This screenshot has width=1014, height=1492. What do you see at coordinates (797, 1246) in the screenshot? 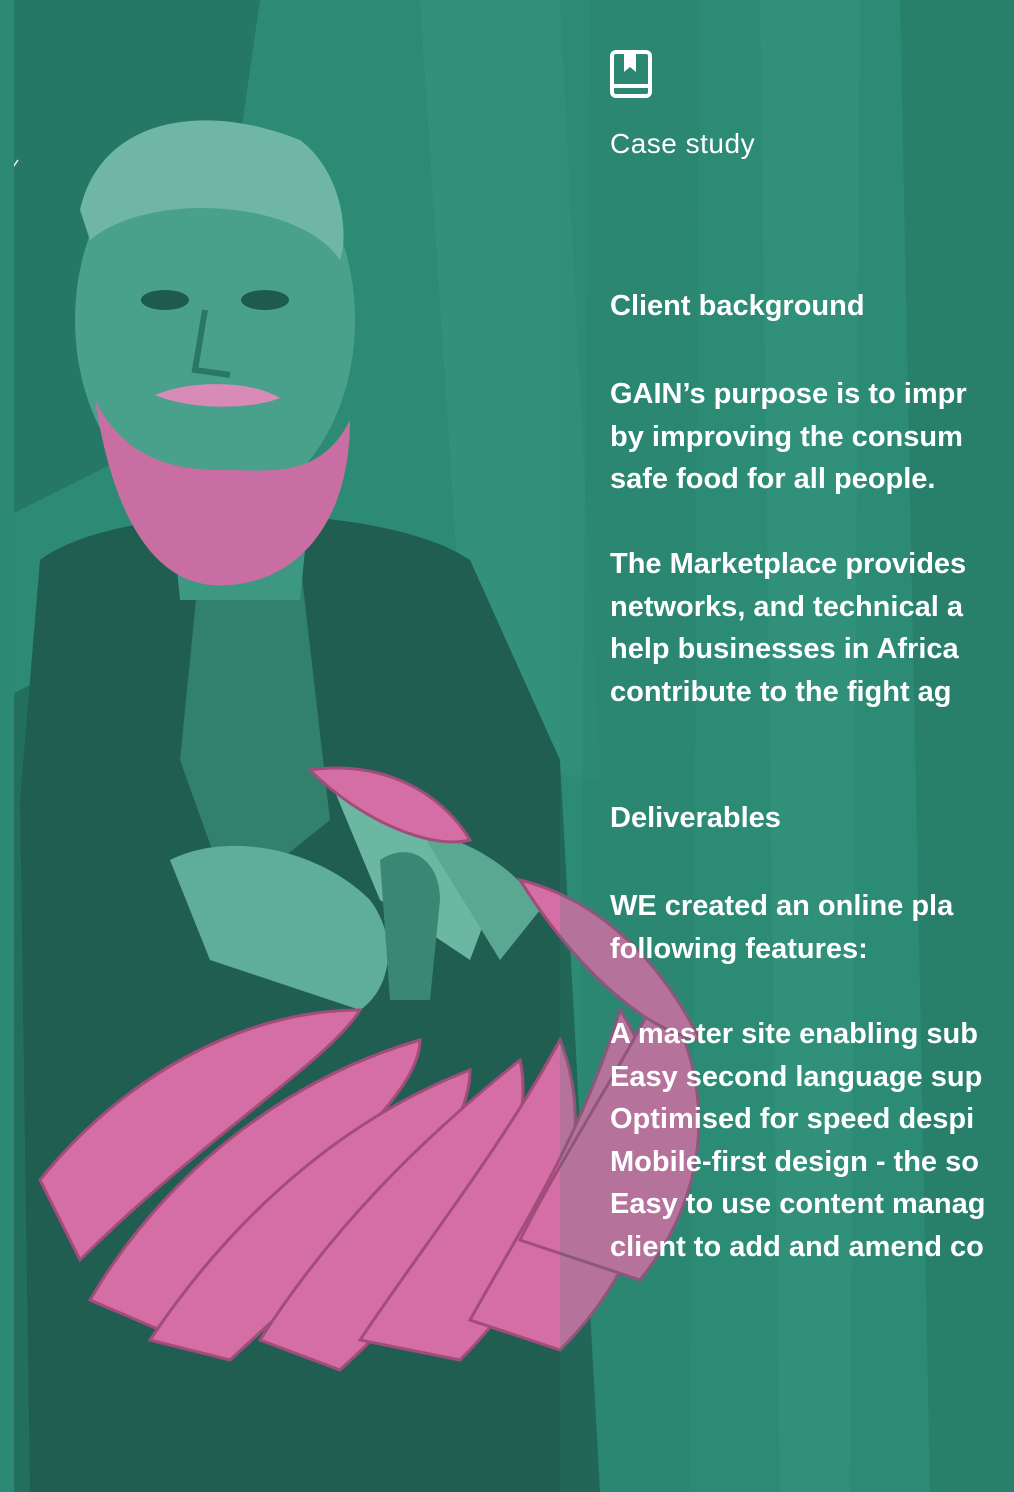
I see `feature-item: client to add and amend co` at bounding box center [797, 1246].